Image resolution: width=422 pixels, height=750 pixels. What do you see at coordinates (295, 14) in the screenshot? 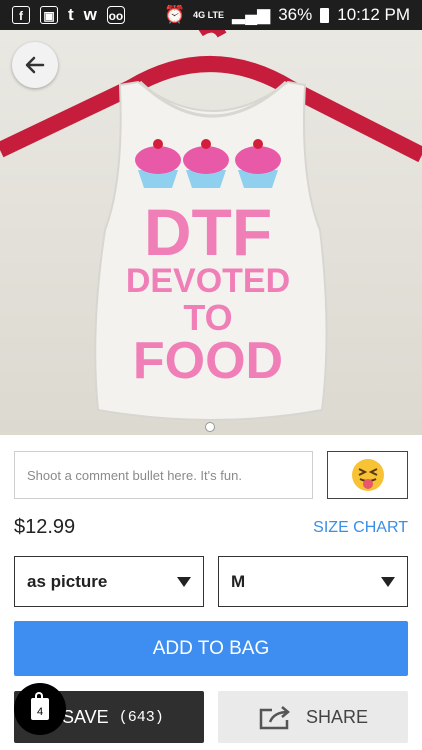
I see `battery-percent: 36%` at bounding box center [295, 14].